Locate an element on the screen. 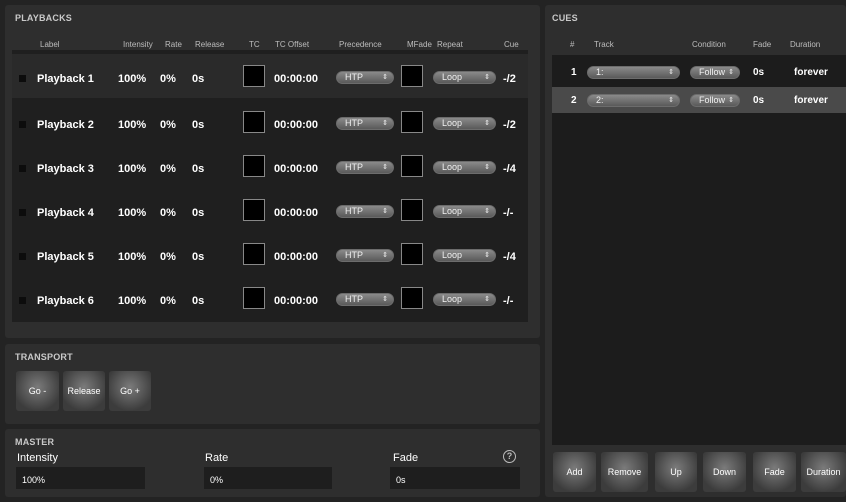 The height and width of the screenshot is (502, 846). playback-cue: -/4 is located at coordinates (509, 169).